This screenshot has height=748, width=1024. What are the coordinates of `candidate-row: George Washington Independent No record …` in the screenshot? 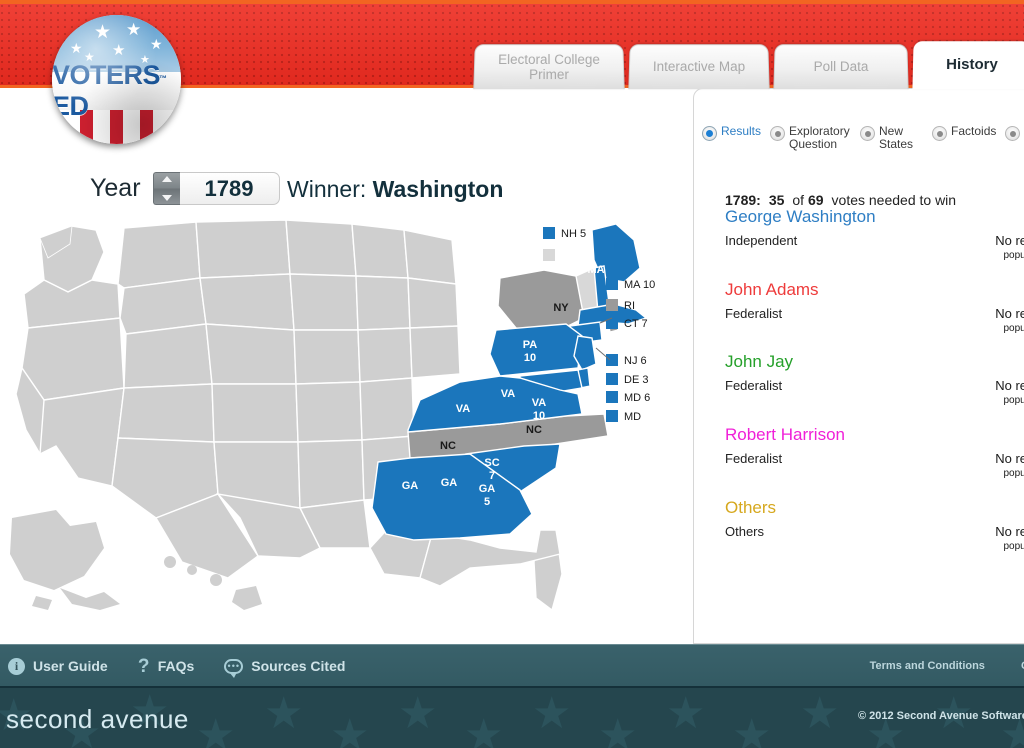 It's located at (874, 234).